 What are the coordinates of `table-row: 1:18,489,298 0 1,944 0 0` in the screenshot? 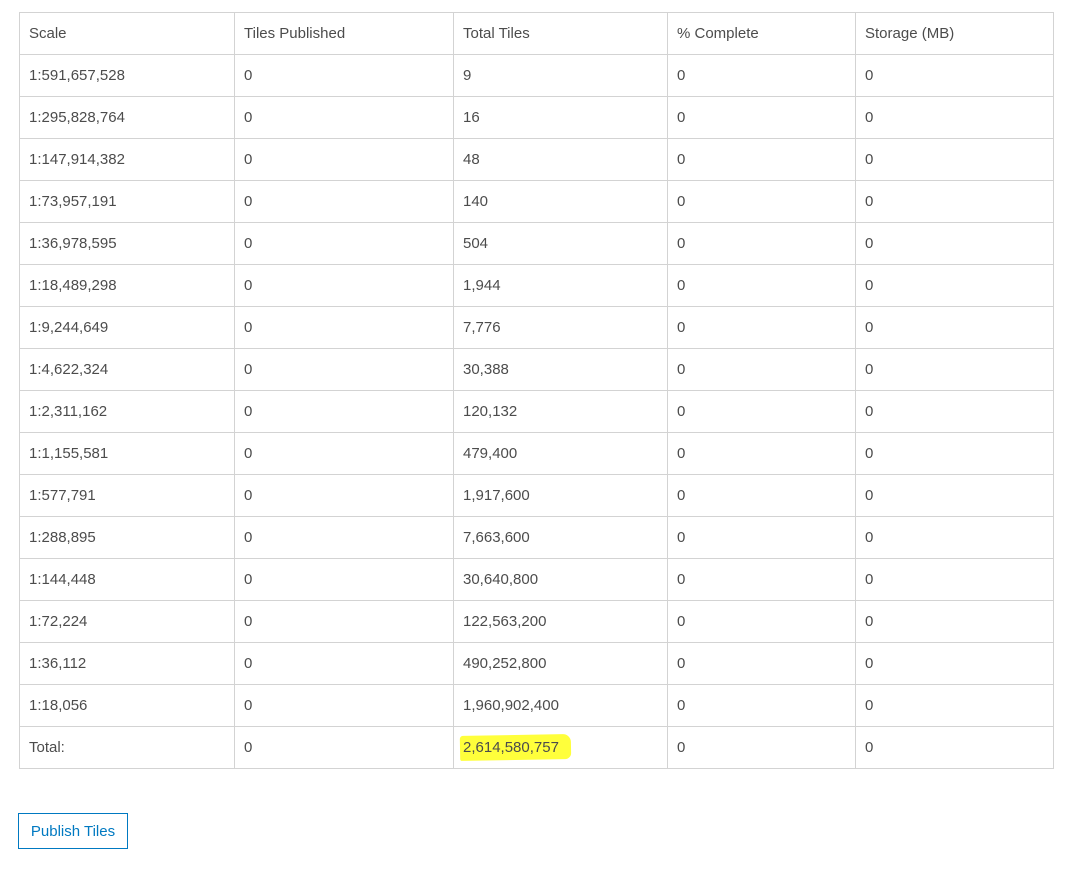 It's located at (536, 285).